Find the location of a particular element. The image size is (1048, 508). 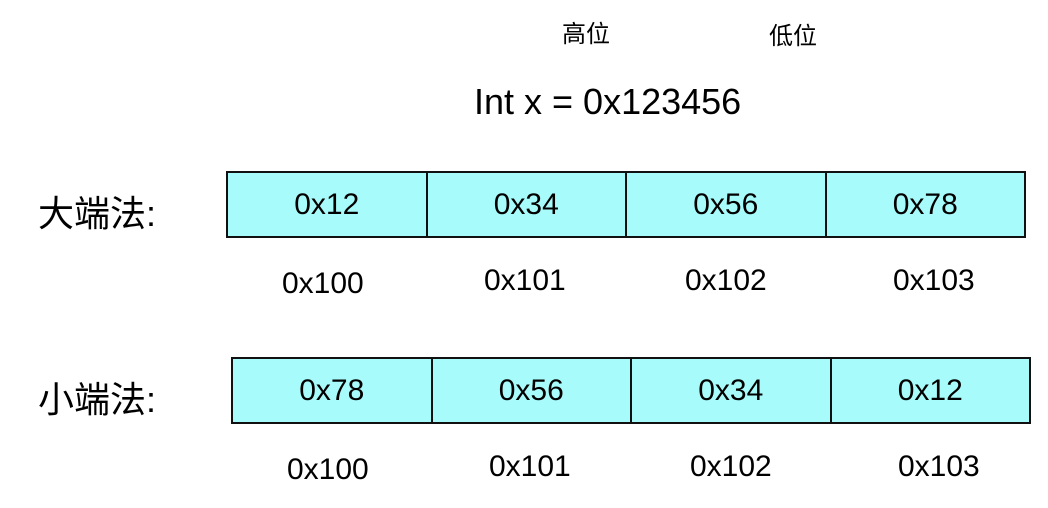

little-endian-byte-2: 0x34 is located at coordinates (732, 390).